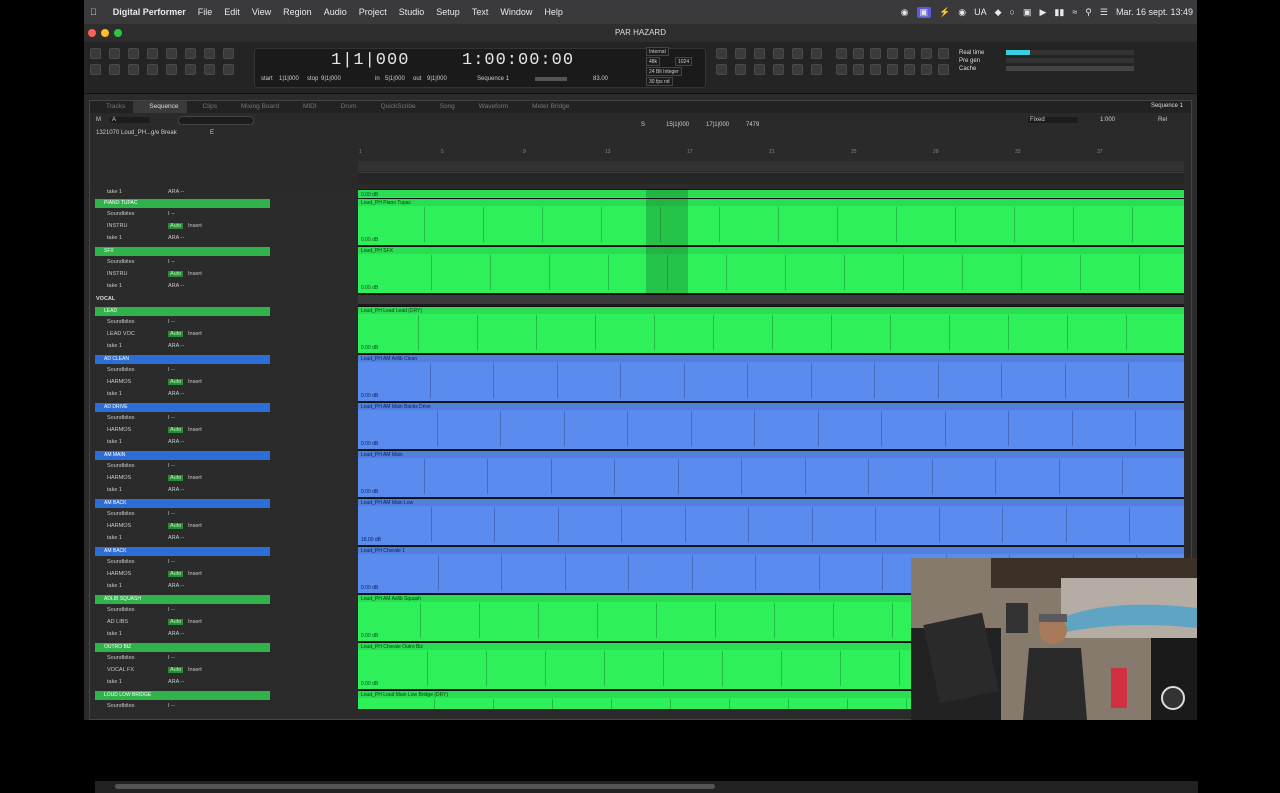 Image resolution: width=1280 pixels, height=793 pixels. What do you see at coordinates (1012, 12) in the screenshot?
I see `circle-icon: ○` at bounding box center [1012, 12].